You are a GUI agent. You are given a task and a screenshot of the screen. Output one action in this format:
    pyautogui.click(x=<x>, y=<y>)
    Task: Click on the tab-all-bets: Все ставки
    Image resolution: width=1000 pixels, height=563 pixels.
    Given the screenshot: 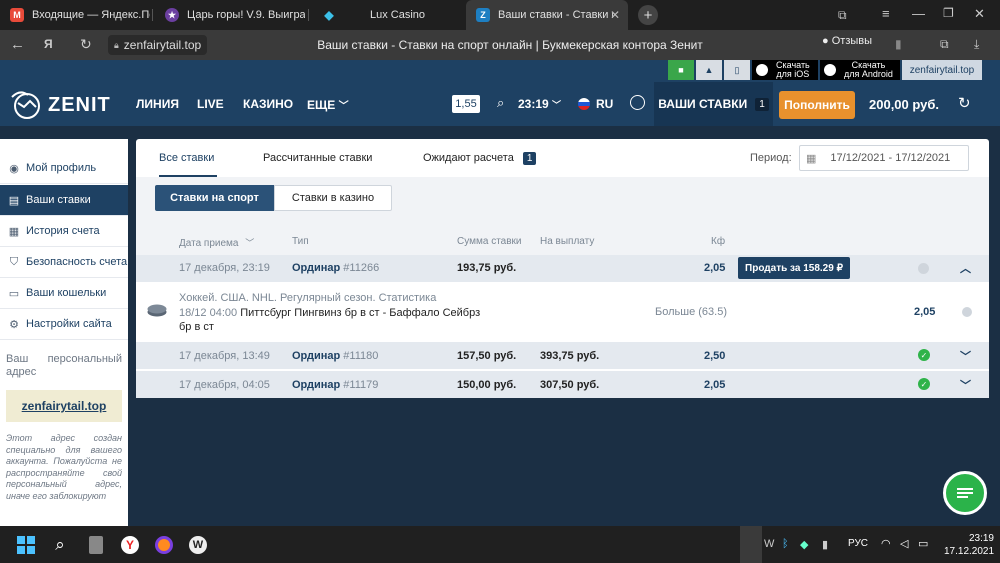 What is the action you would take?
    pyautogui.click(x=186, y=158)
    